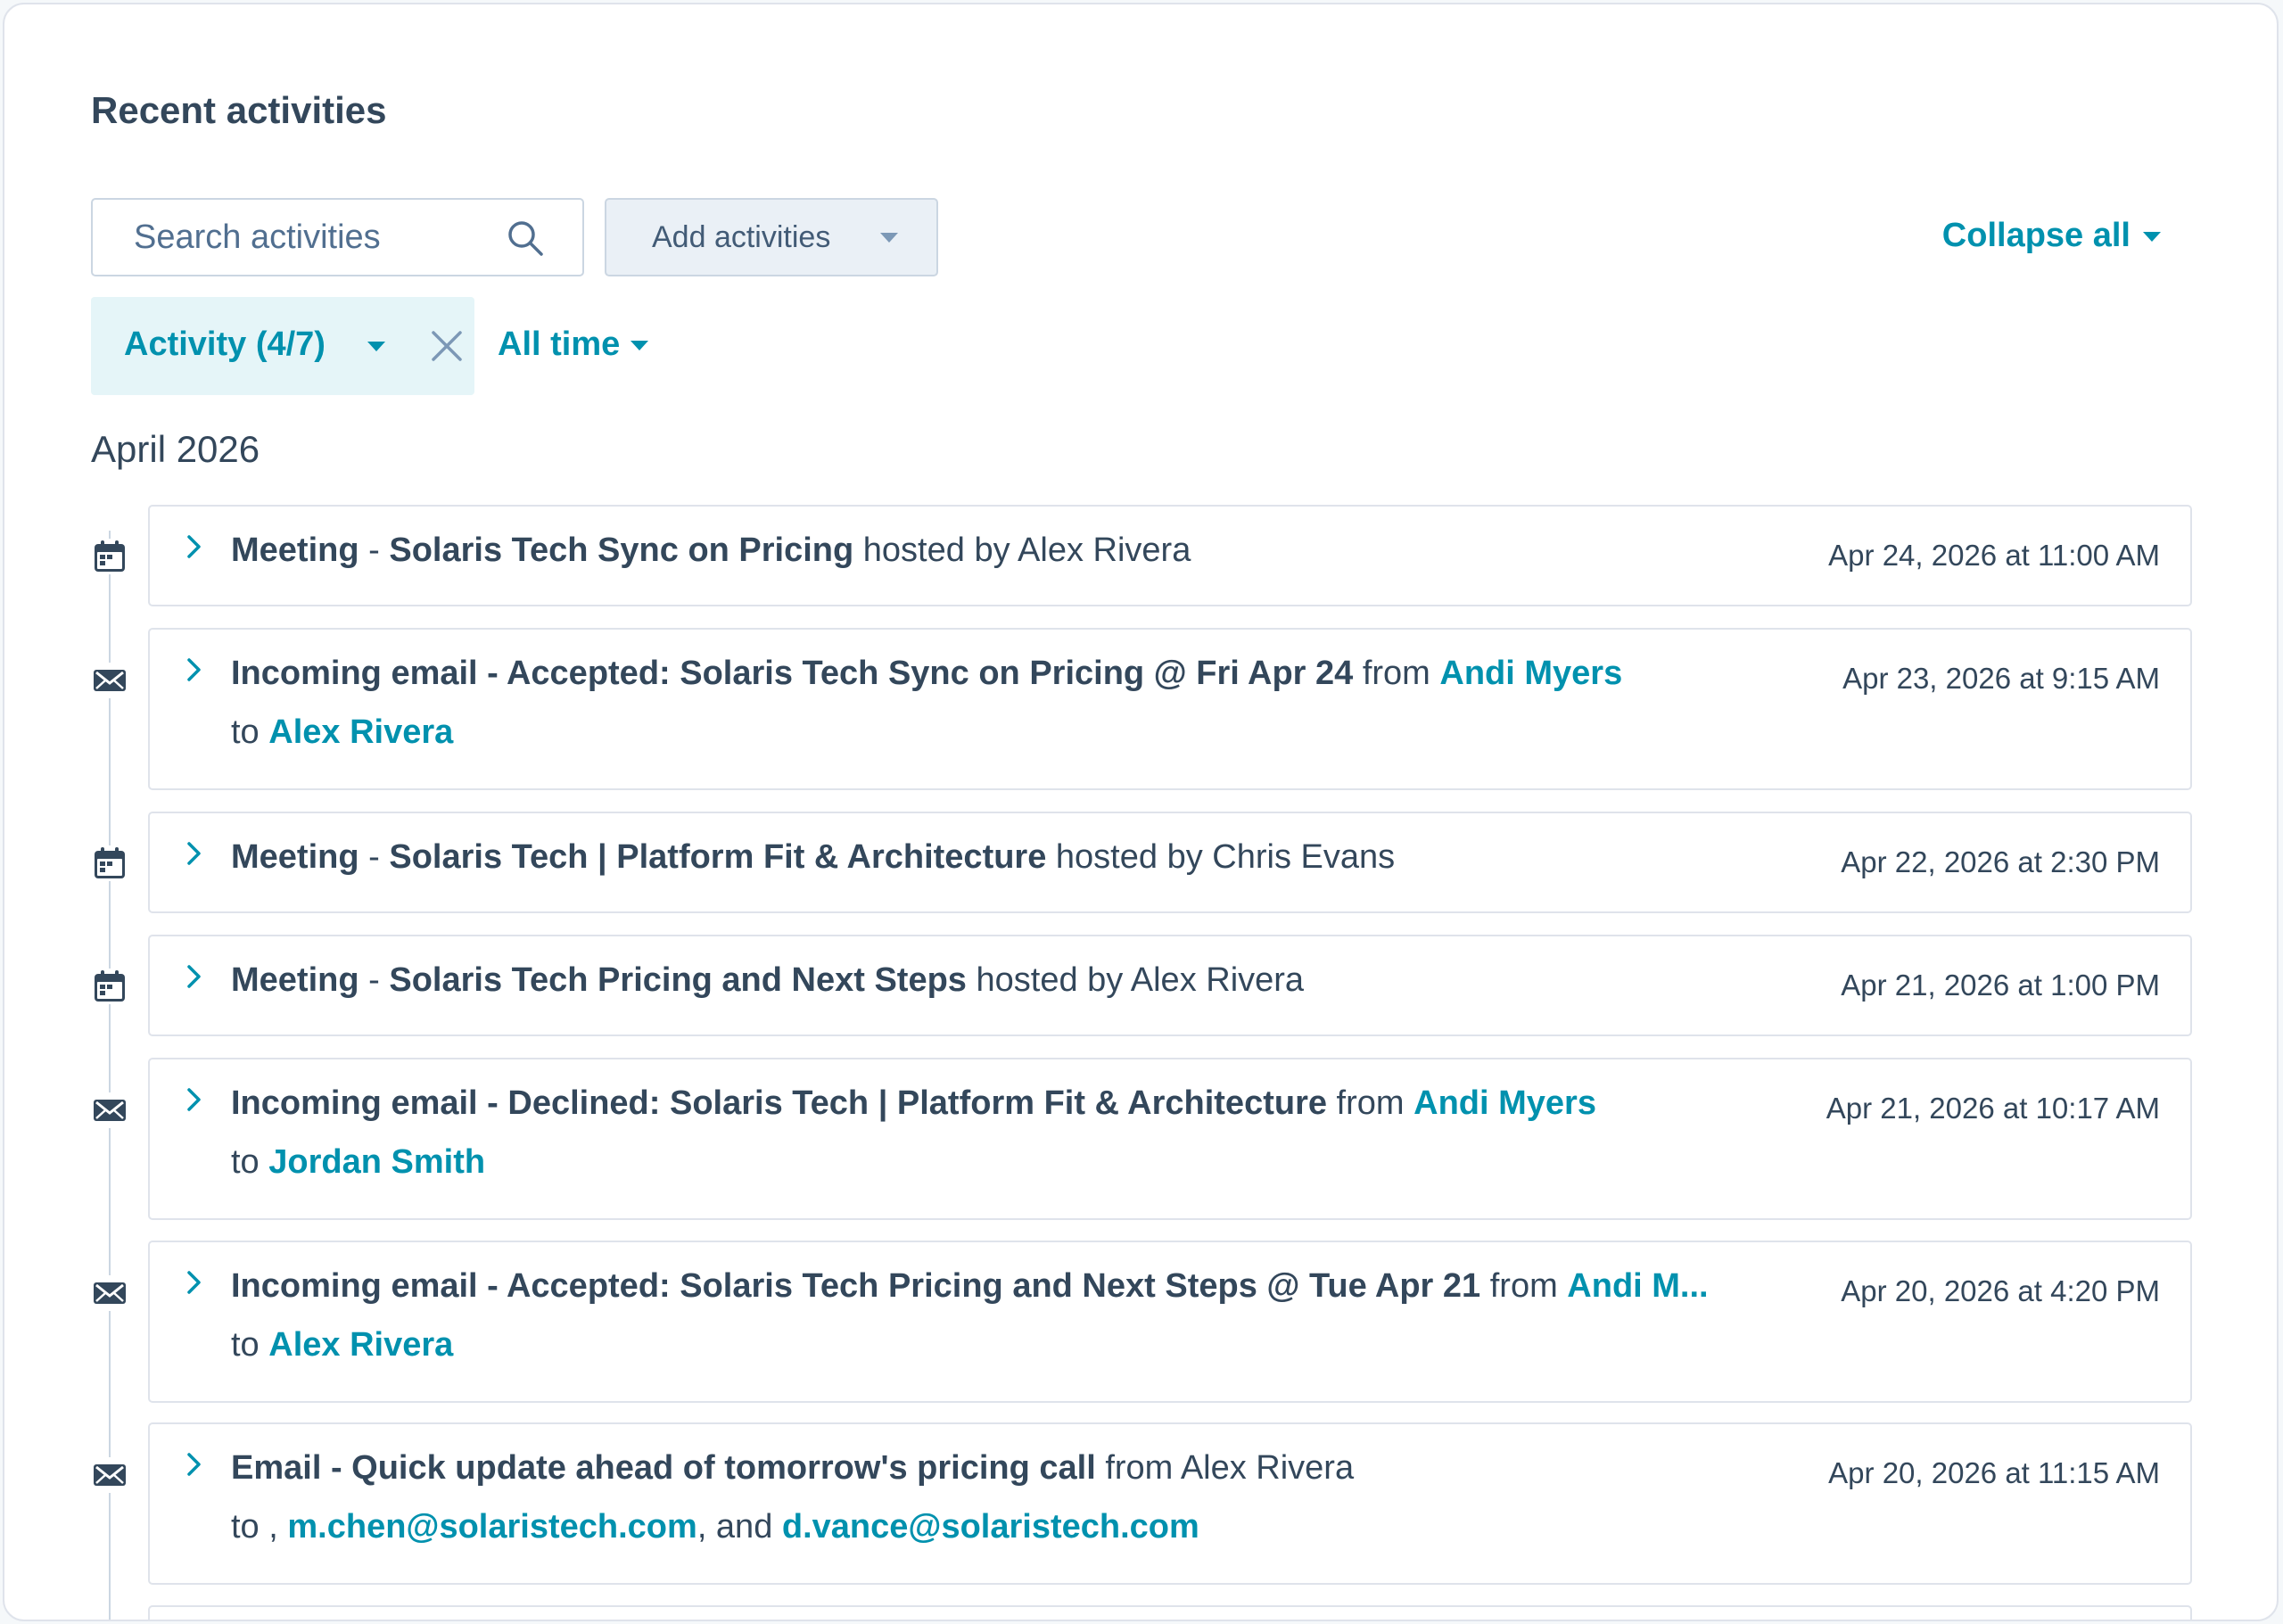 This screenshot has height=1624, width=2283. I want to click on activity-filter-label: Activity (4/7), so click(225, 345).